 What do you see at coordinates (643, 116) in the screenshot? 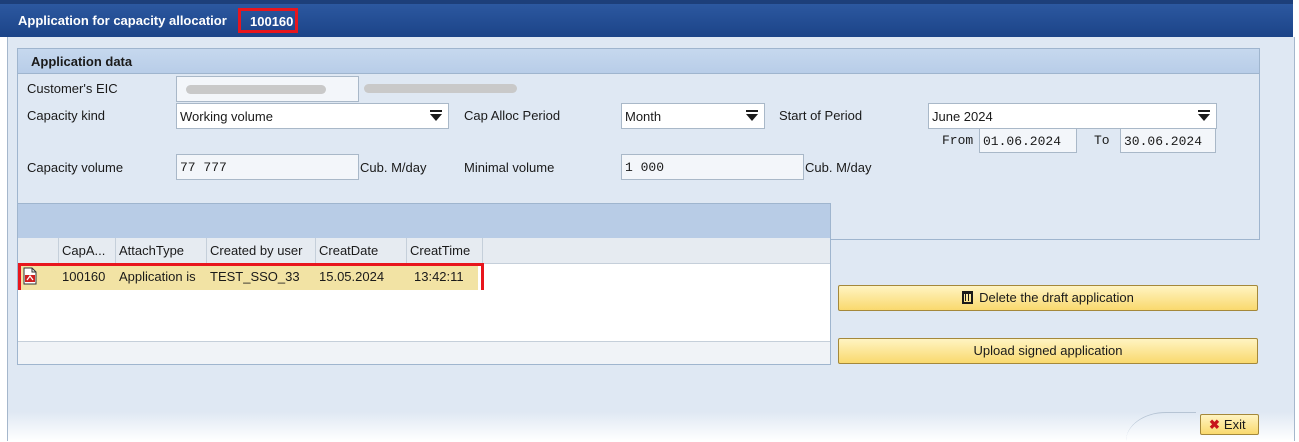
I see `cap-alloc-period-value: Month` at bounding box center [643, 116].